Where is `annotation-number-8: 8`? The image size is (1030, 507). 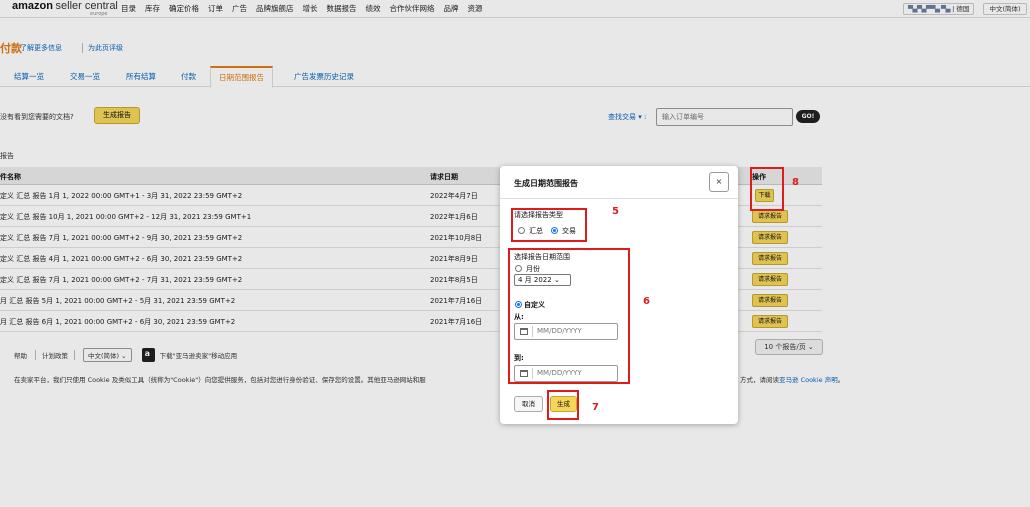 annotation-number-8: 8 is located at coordinates (795, 182).